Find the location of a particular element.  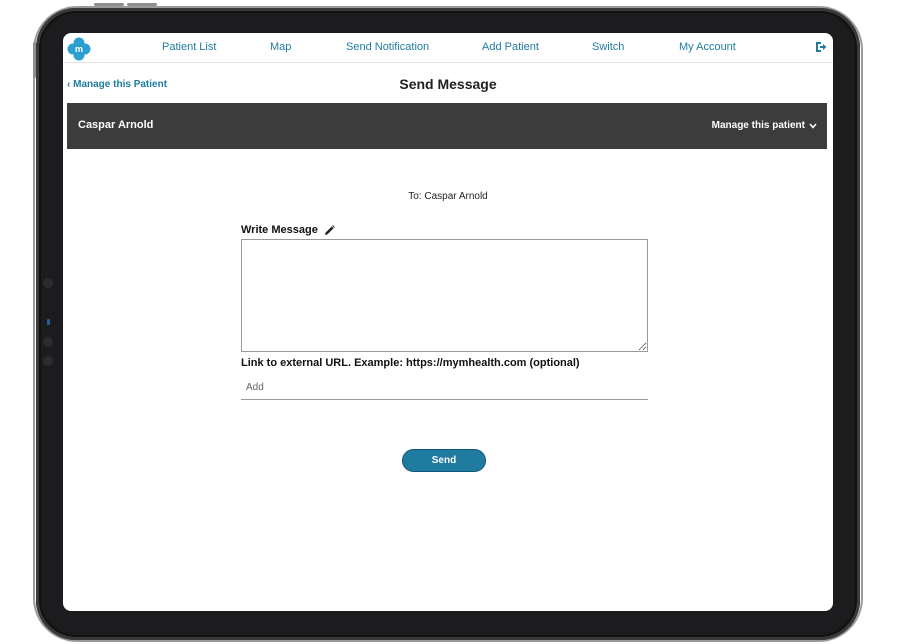

nav-map: Map is located at coordinates (280, 47).